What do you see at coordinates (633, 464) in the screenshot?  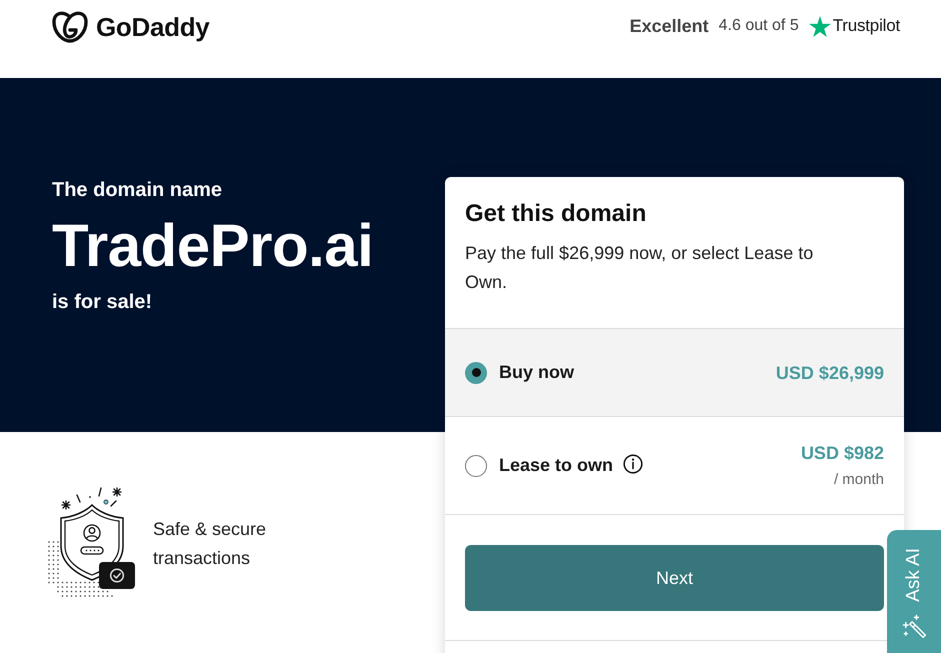 I see `info-icon` at bounding box center [633, 464].